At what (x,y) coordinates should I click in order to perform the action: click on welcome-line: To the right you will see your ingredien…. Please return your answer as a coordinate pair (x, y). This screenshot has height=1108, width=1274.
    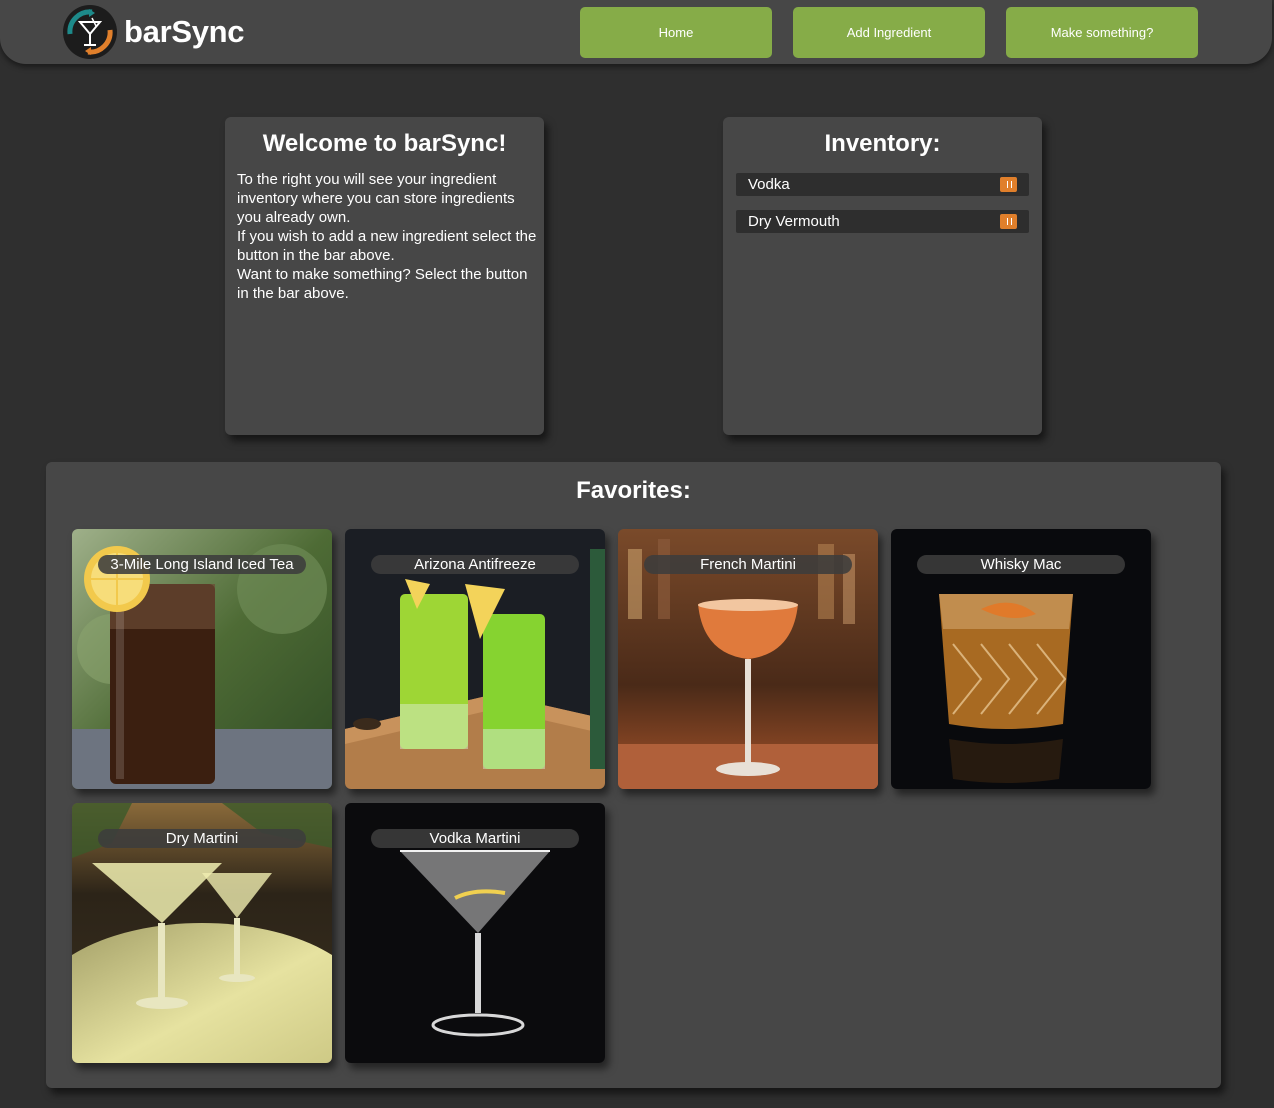
    Looking at the image, I should click on (376, 198).